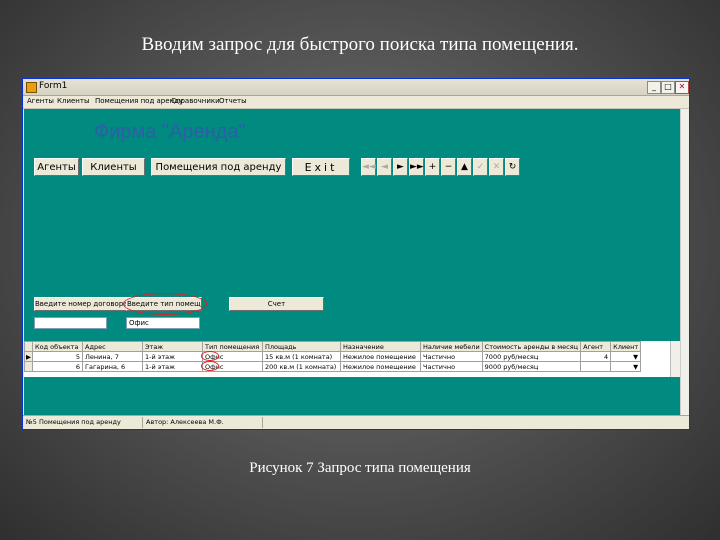 This screenshot has height=540, width=720. What do you see at coordinates (400, 167) in the screenshot?
I see `nav-next-button: ►` at bounding box center [400, 167].